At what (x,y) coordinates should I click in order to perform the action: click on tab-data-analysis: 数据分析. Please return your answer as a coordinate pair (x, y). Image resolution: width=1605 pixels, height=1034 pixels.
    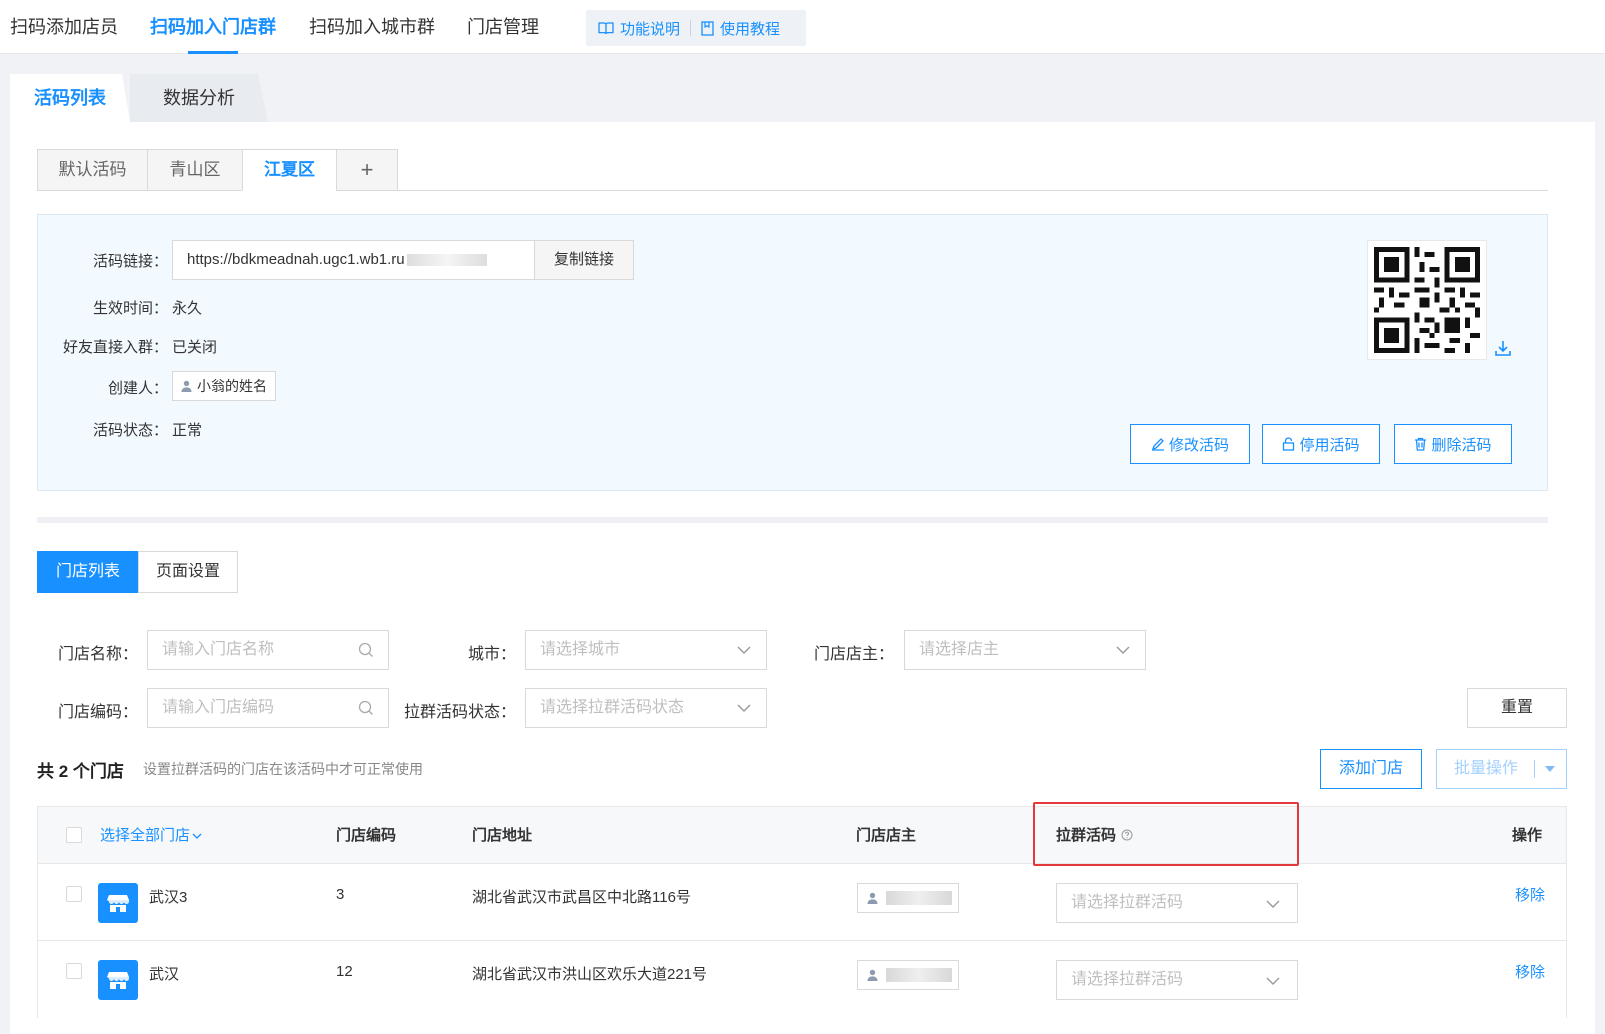
    Looking at the image, I should click on (199, 98).